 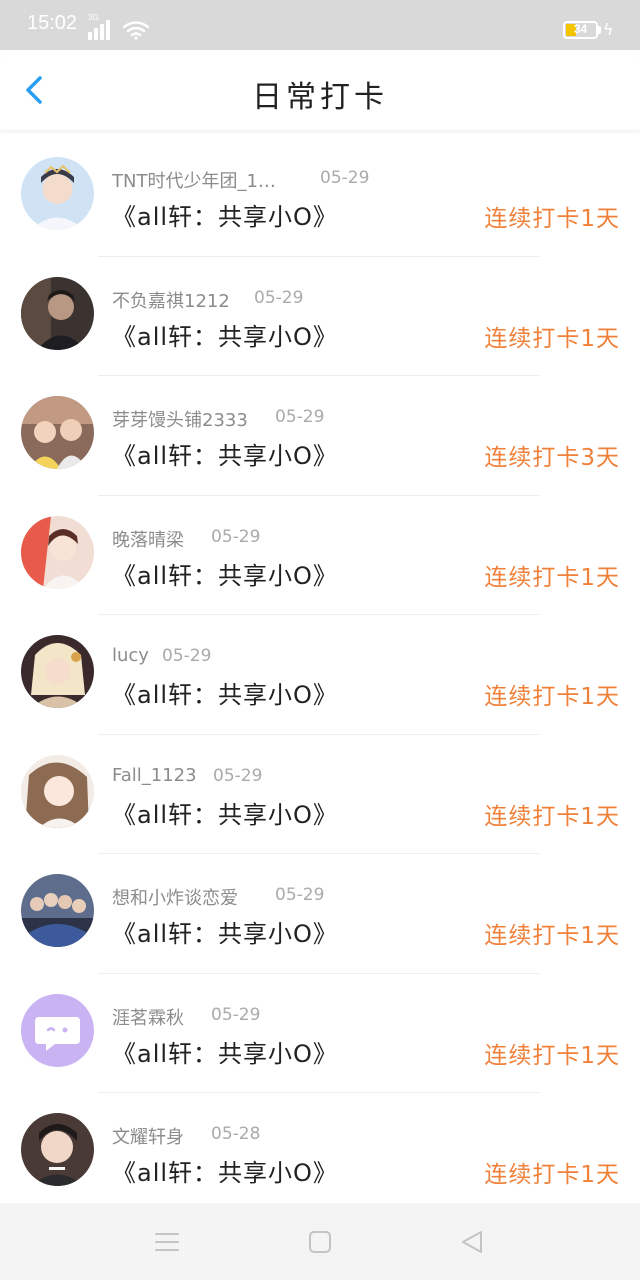 I want to click on back-triangle-icon, so click(x=472, y=1242).